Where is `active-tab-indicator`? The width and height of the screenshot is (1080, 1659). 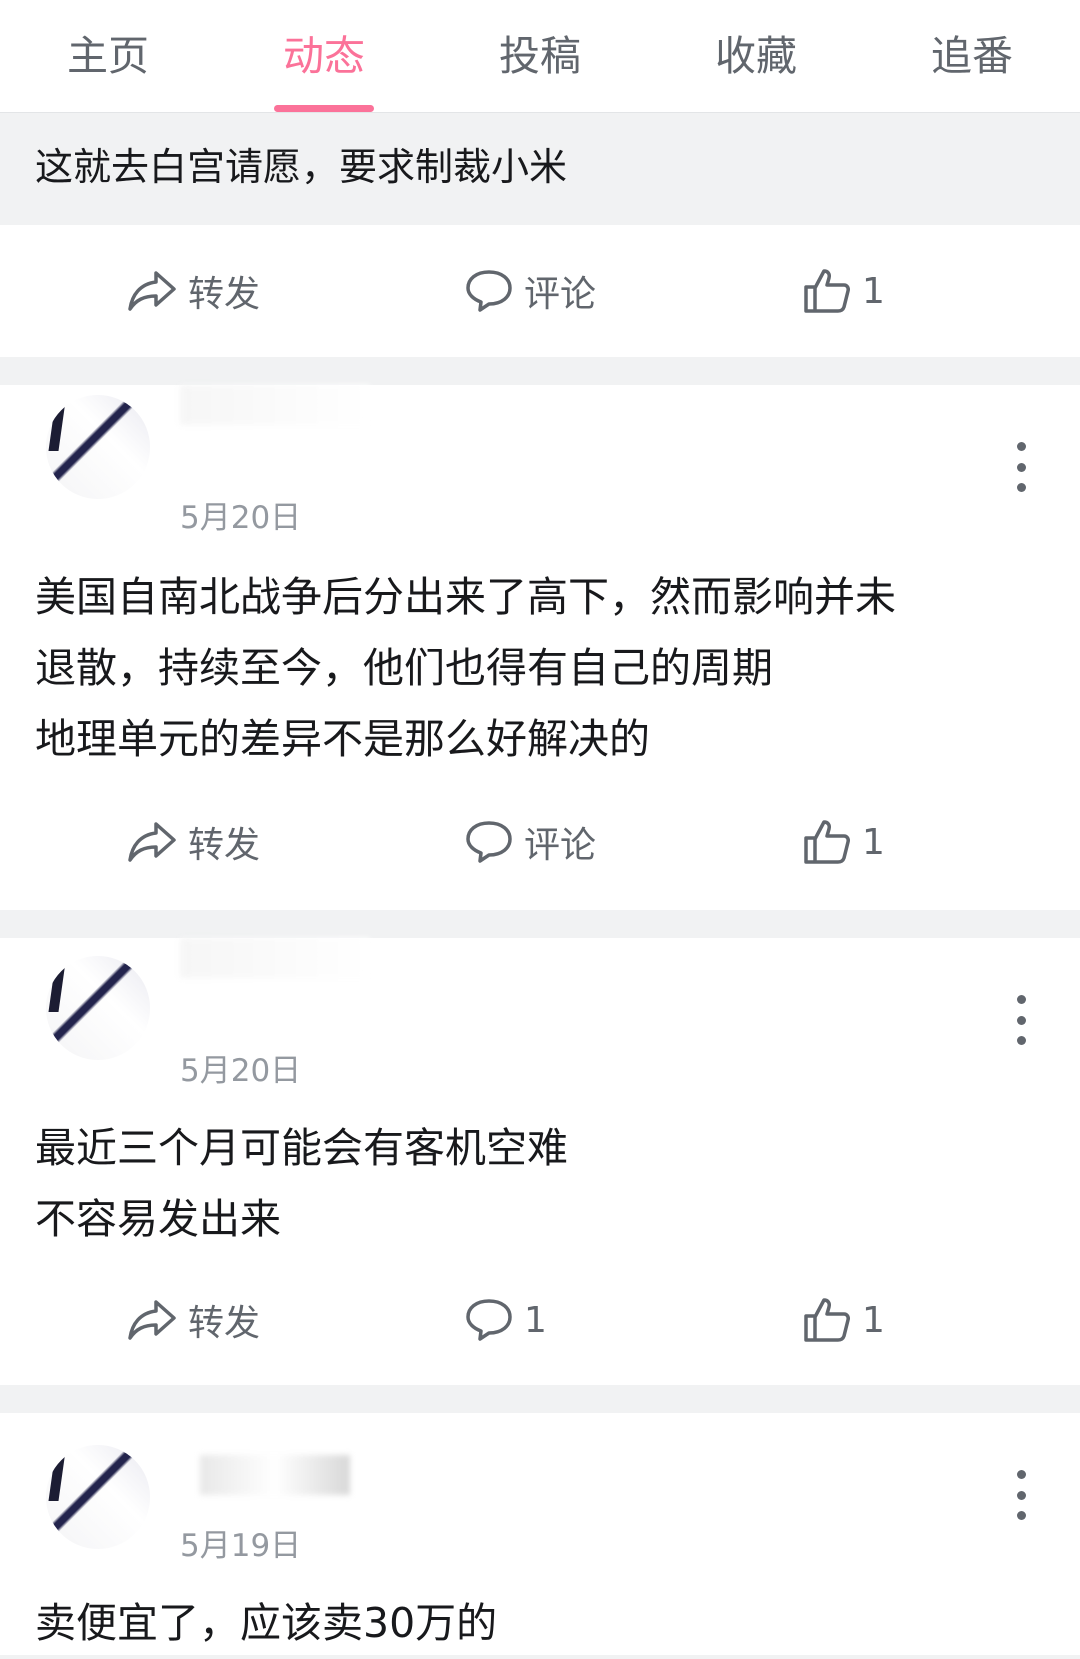
active-tab-indicator is located at coordinates (324, 108).